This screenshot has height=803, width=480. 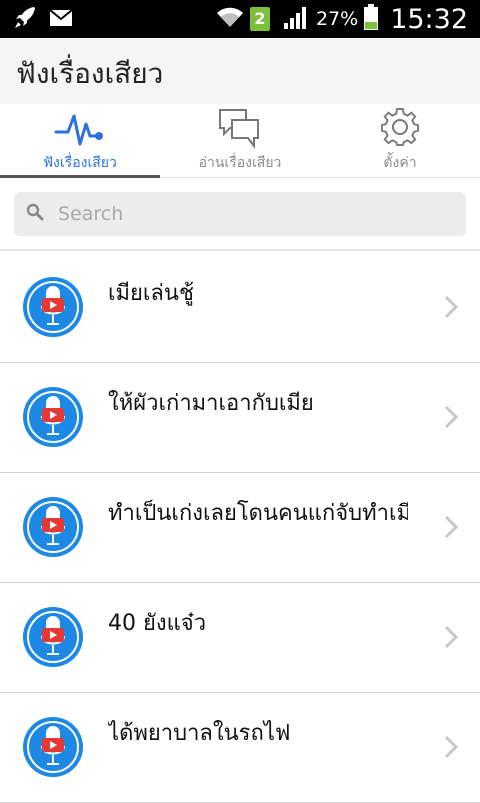 What do you see at coordinates (259, 19) in the screenshot?
I see `sim-badge: 2` at bounding box center [259, 19].